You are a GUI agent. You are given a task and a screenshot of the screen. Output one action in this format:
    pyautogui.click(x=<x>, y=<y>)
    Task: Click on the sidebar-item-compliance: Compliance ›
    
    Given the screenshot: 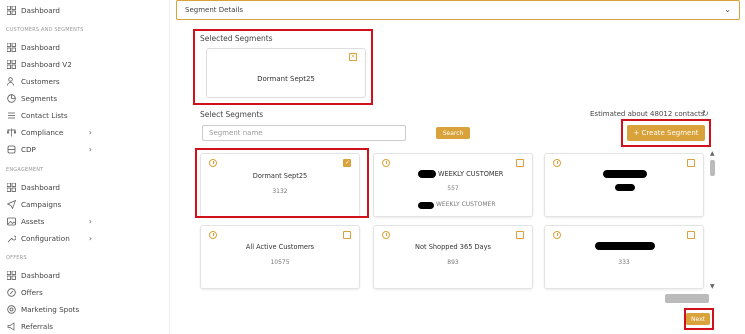 What is the action you would take?
    pyautogui.click(x=84, y=132)
    